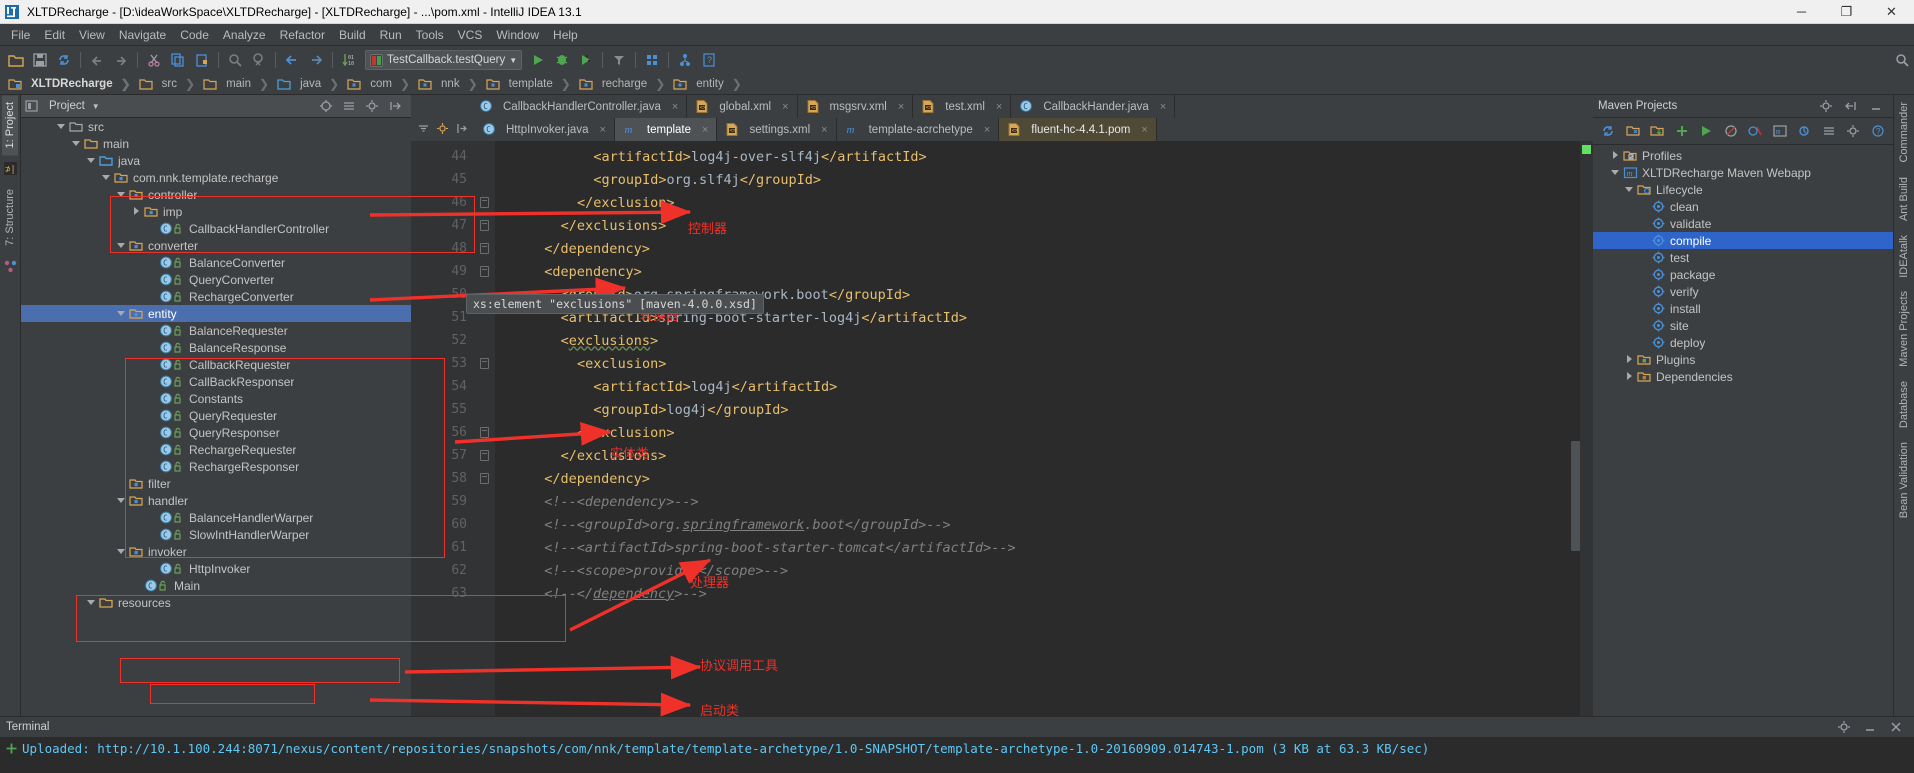 The width and height of the screenshot is (1914, 773). What do you see at coordinates (1743, 342) in the screenshot?
I see `maven-tree-item-deploy: deploy` at bounding box center [1743, 342].